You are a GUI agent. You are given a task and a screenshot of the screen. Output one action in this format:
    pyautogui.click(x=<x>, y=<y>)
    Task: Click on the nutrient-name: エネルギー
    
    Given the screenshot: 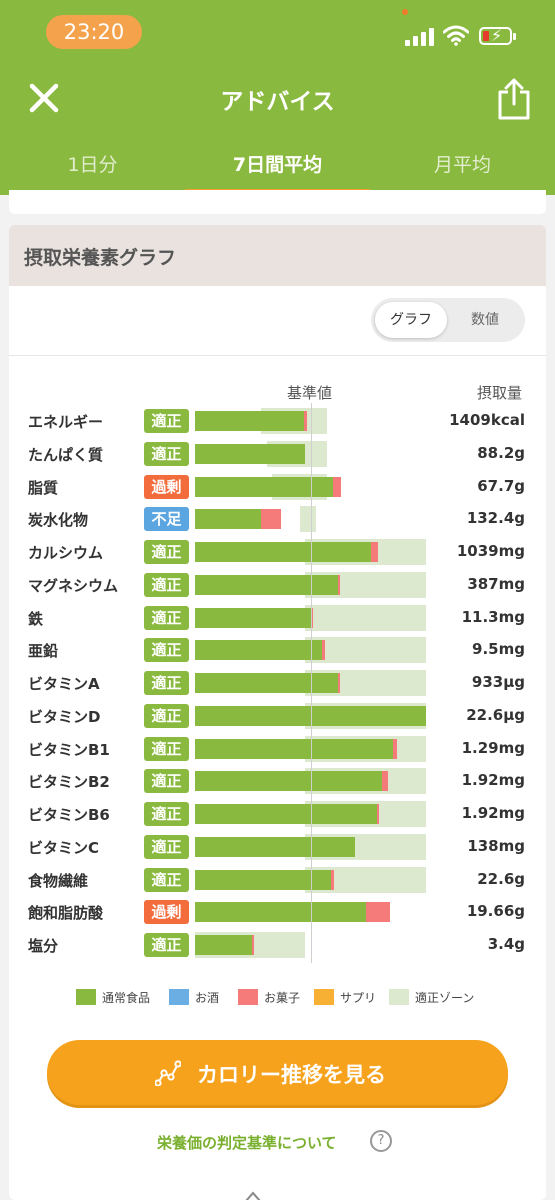 What is the action you would take?
    pyautogui.click(x=66, y=422)
    